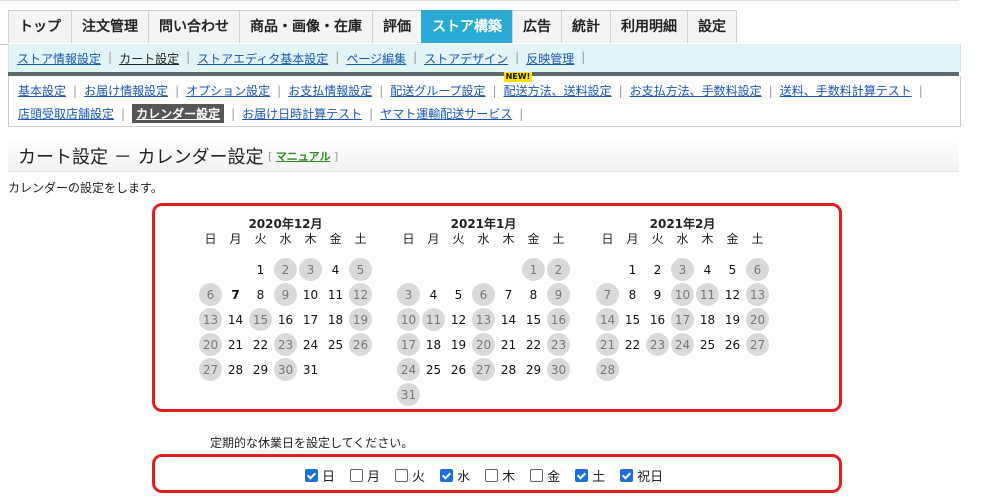 The image size is (1001, 498). What do you see at coordinates (360, 294) in the screenshot?
I see `calendar-day-holiday: 12` at bounding box center [360, 294].